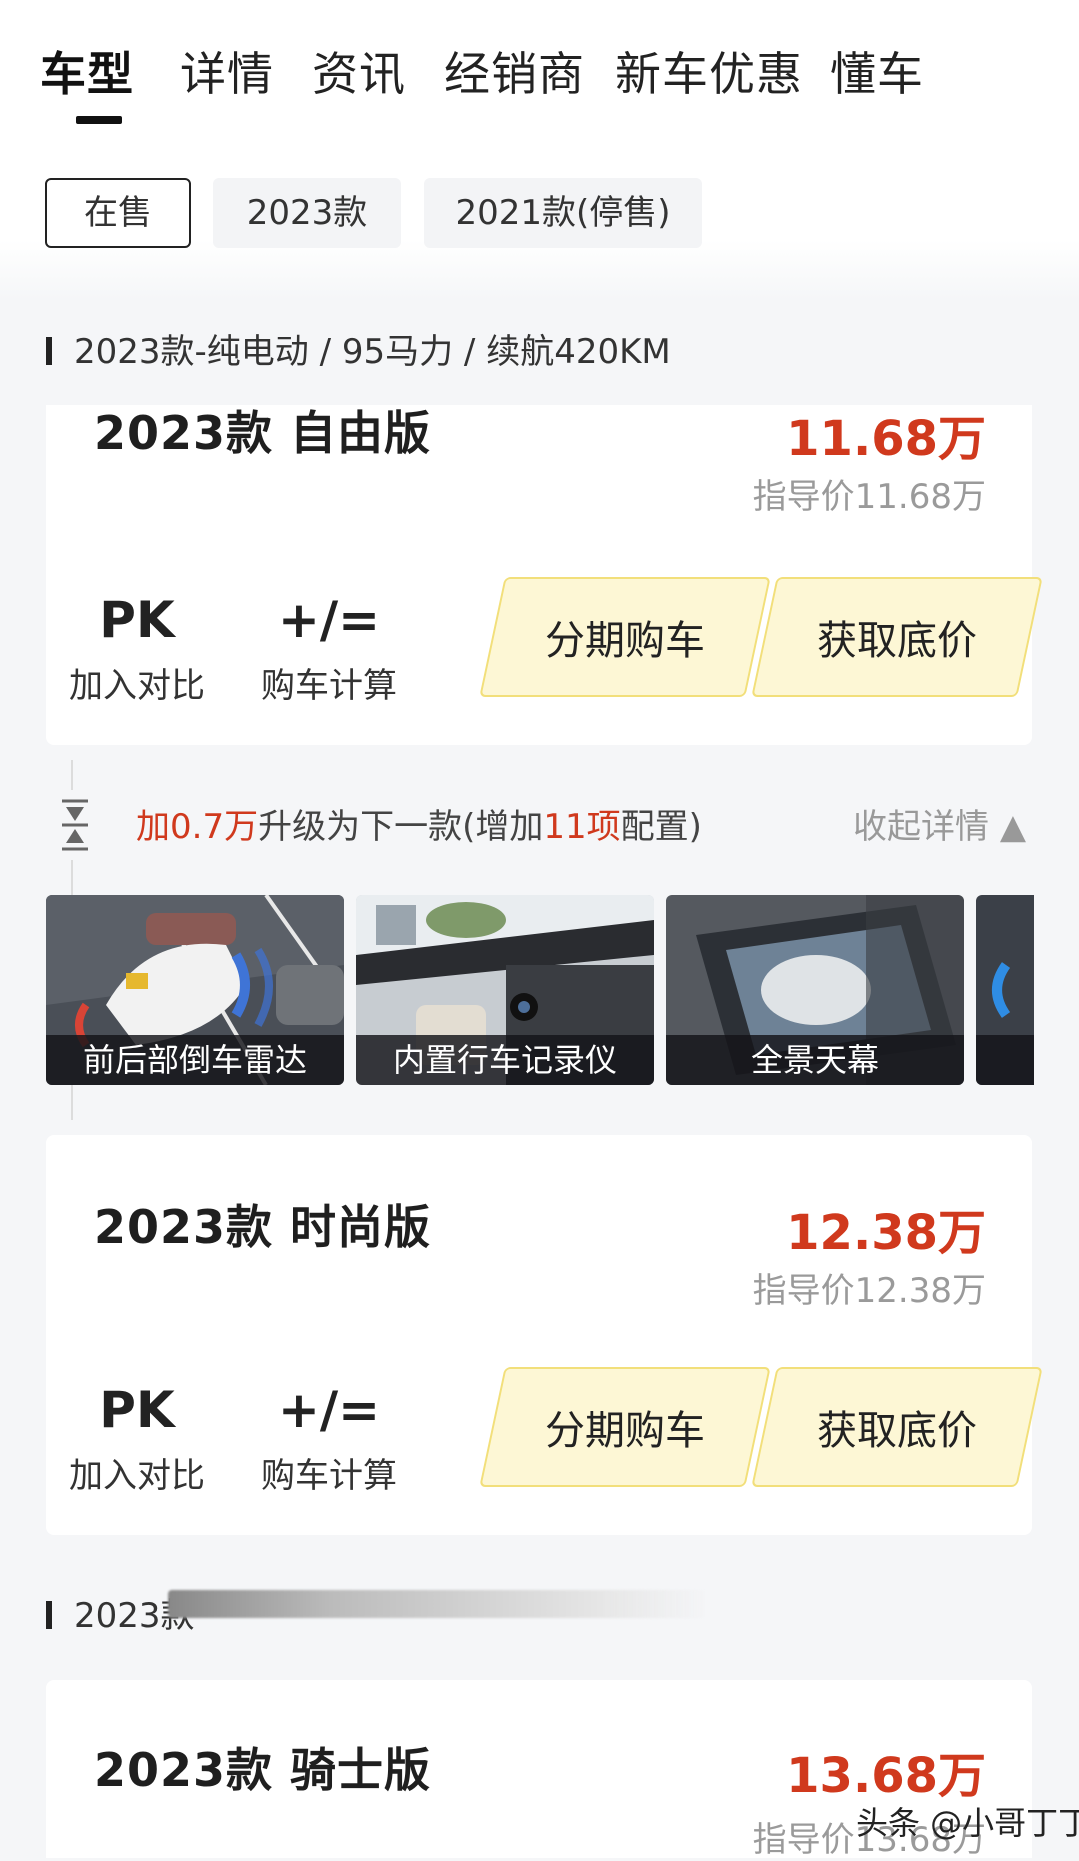 Image resolution: width=1079 pixels, height=1861 pixels. Describe the element at coordinates (99, 120) in the screenshot. I see `active-tab-indicator` at that location.